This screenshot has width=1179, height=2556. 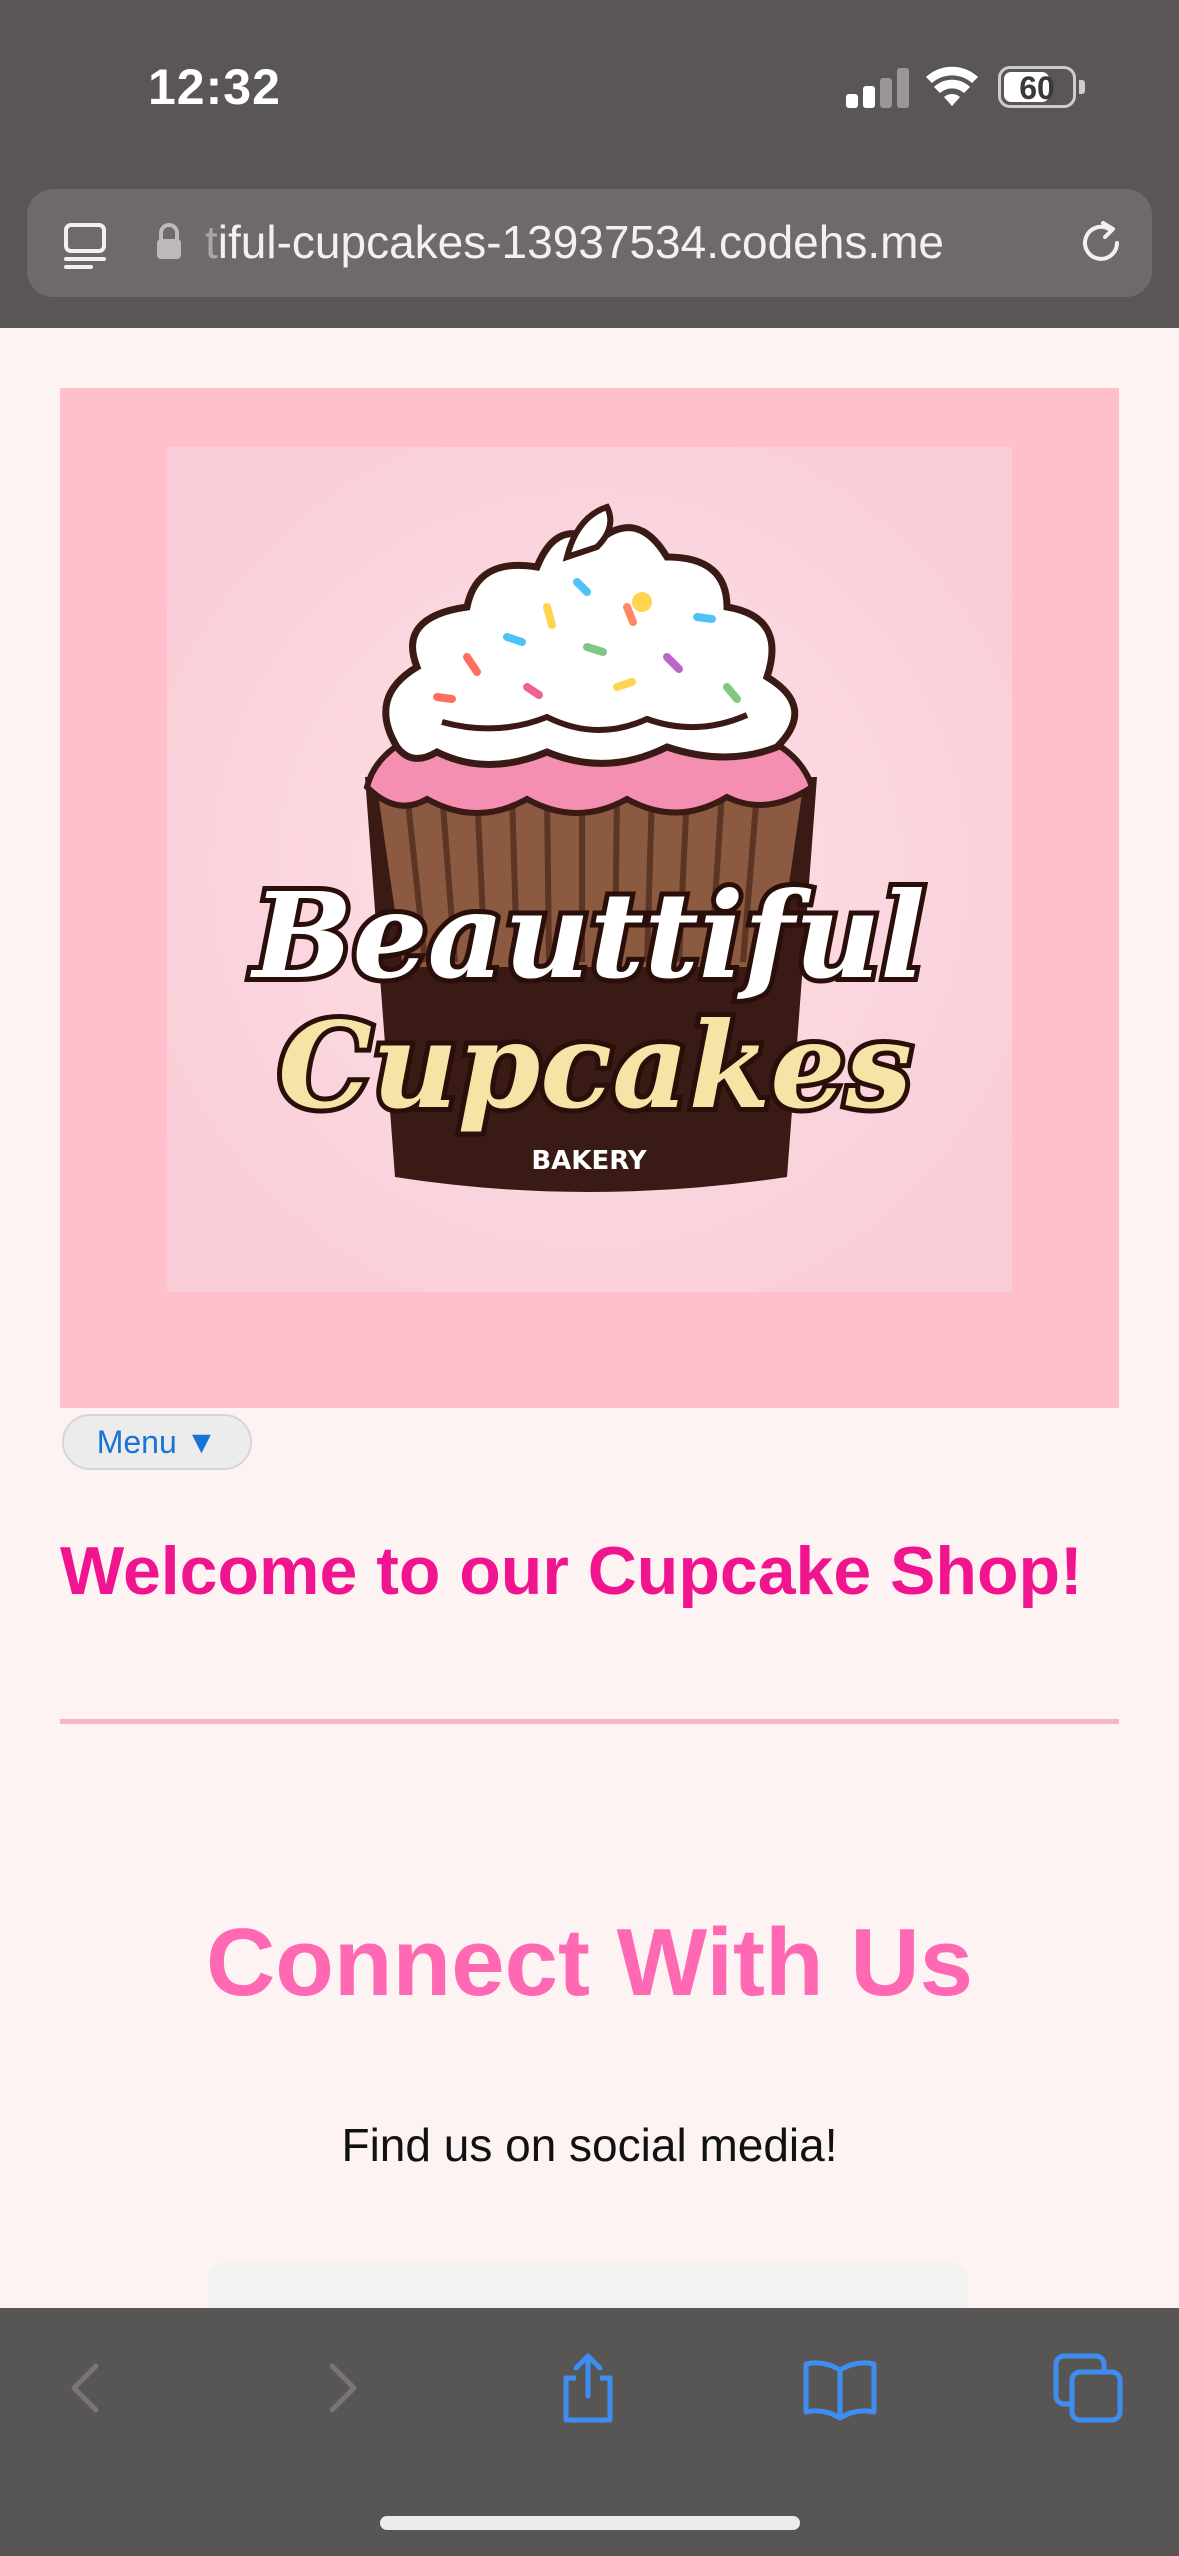 I want to click on battery-cap, so click(x=1082, y=87).